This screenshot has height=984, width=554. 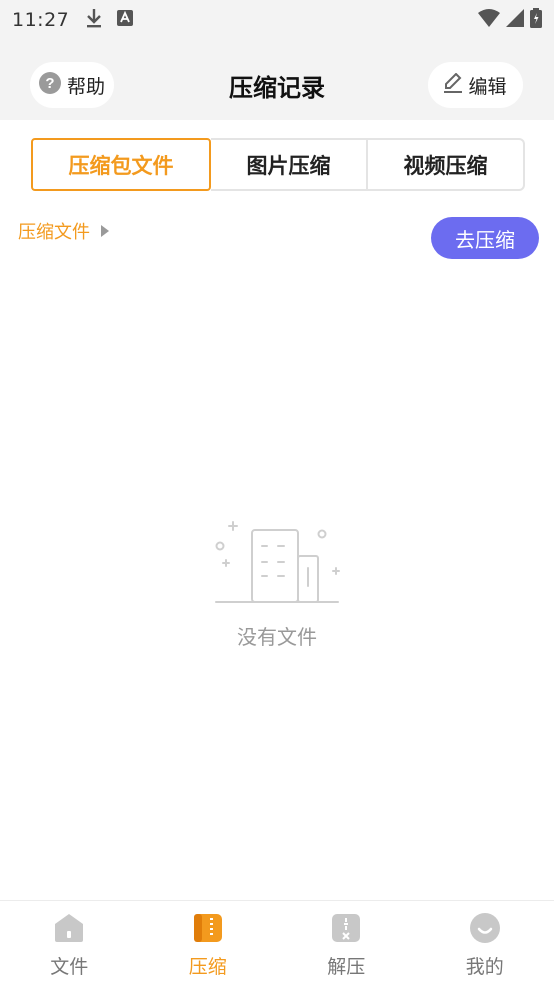 I want to click on nav-label-profile: 我的, so click(x=484, y=967).